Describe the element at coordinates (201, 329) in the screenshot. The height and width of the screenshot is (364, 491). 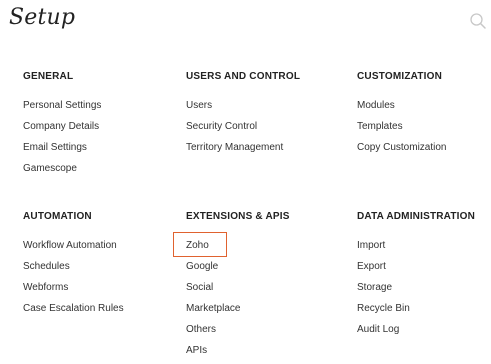
I see `link-others: Others` at that location.